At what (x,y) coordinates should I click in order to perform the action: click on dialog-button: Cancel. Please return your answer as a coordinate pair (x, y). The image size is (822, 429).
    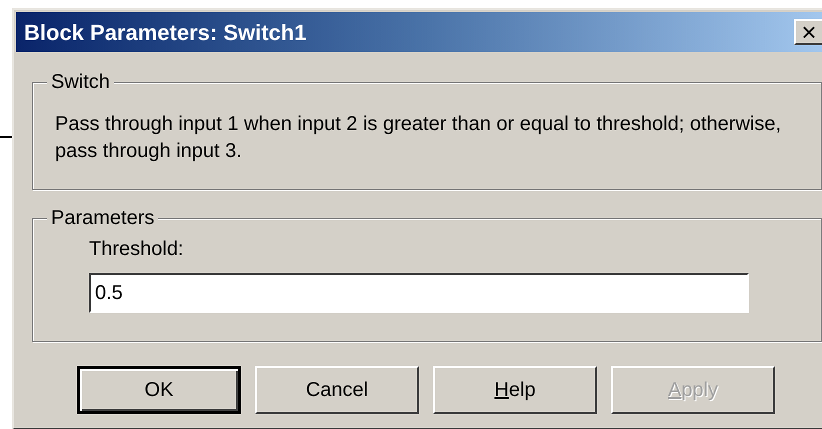
    Looking at the image, I should click on (337, 390).